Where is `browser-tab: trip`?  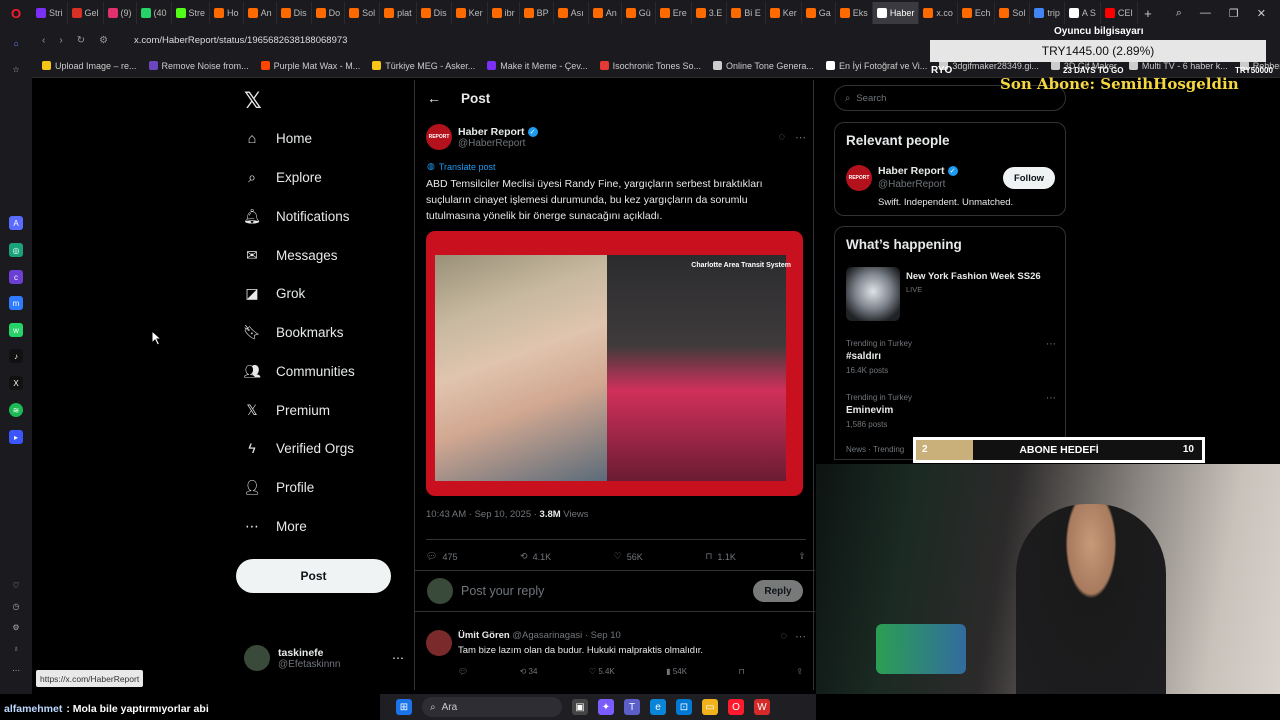 browser-tab: trip is located at coordinates (1047, 13).